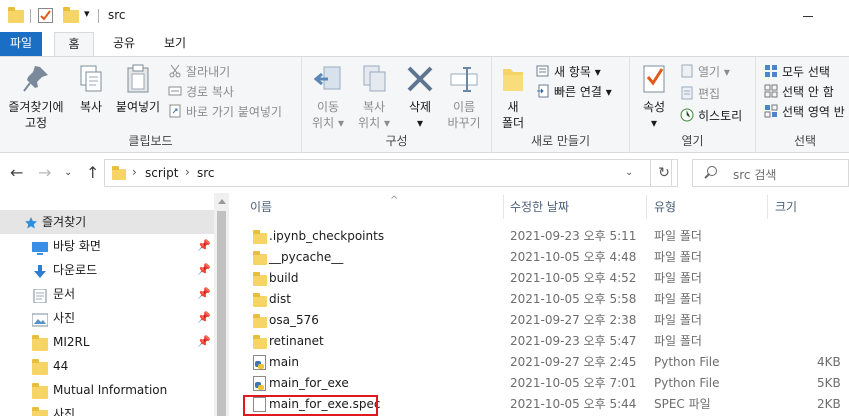 Image resolution: width=849 pixels, height=416 pixels. Describe the element at coordinates (328, 97) in the screenshot. I see `move-to-button: 이동 위치 ▾` at that location.